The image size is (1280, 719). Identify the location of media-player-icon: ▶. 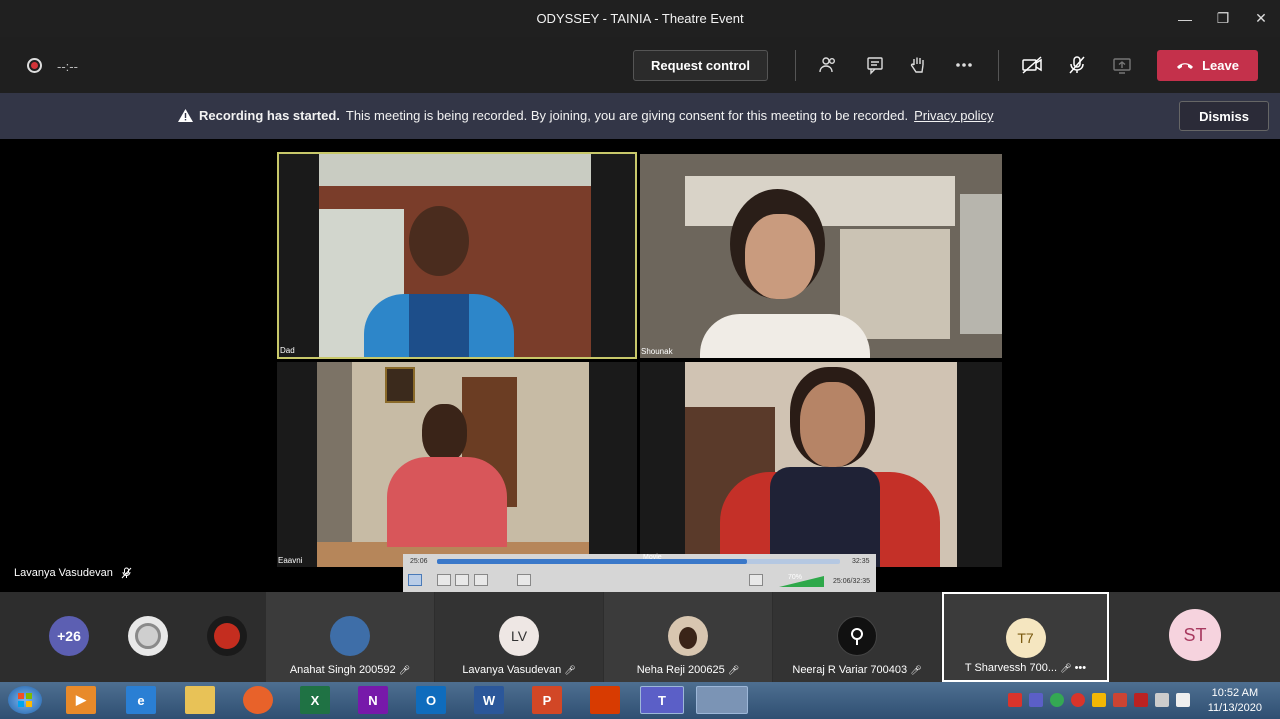
(81, 700).